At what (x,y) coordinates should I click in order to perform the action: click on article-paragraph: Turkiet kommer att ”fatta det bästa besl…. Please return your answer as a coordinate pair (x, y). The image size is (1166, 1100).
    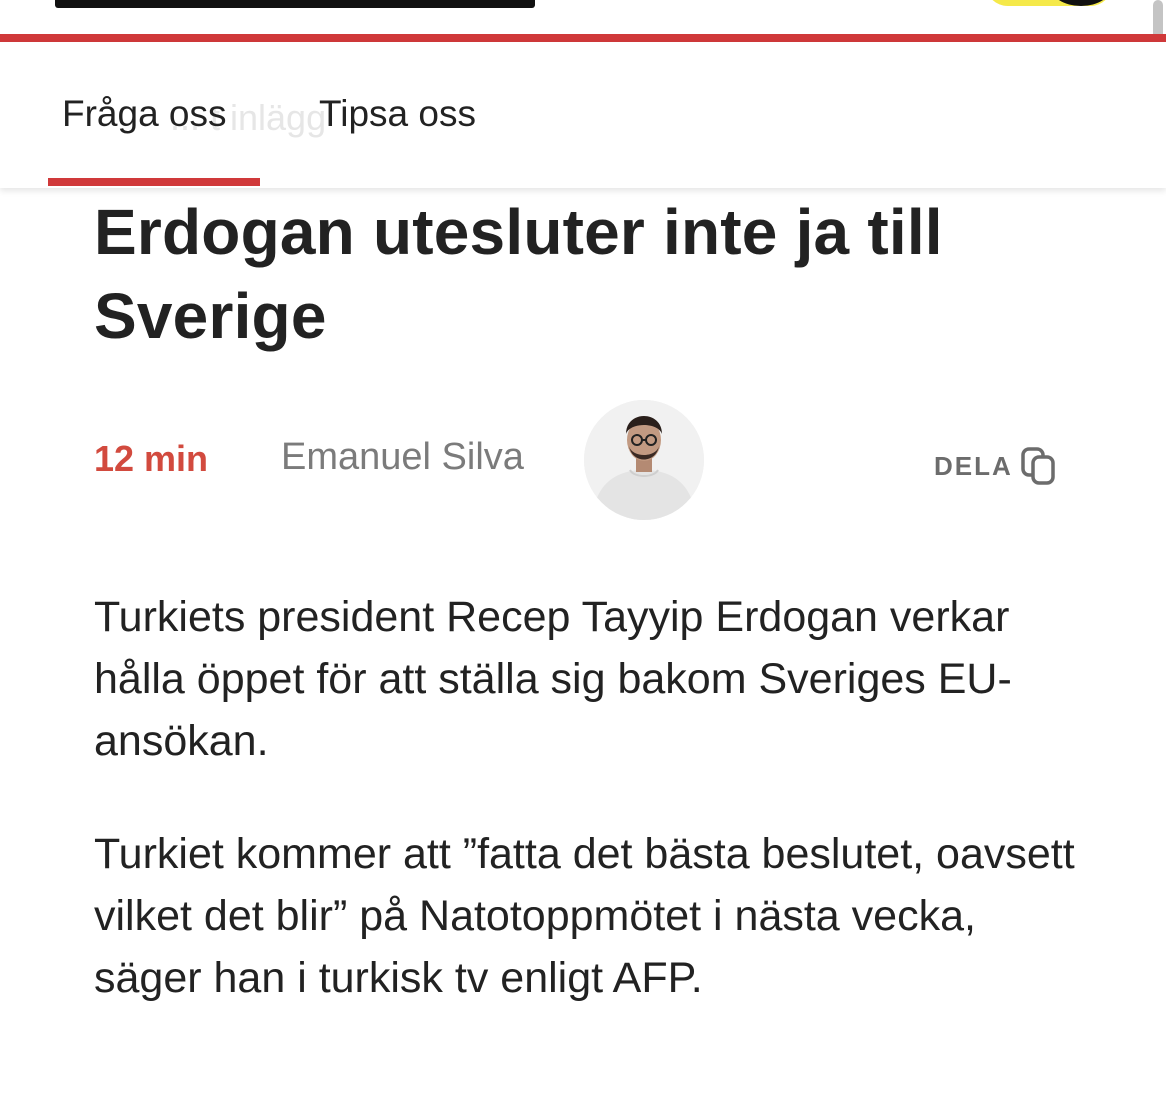
    Looking at the image, I should click on (584, 916).